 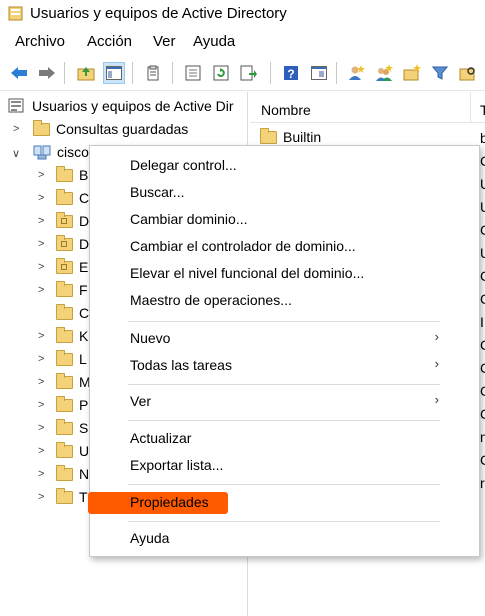 I want to click on new-ou-icon, so click(x=412, y=73).